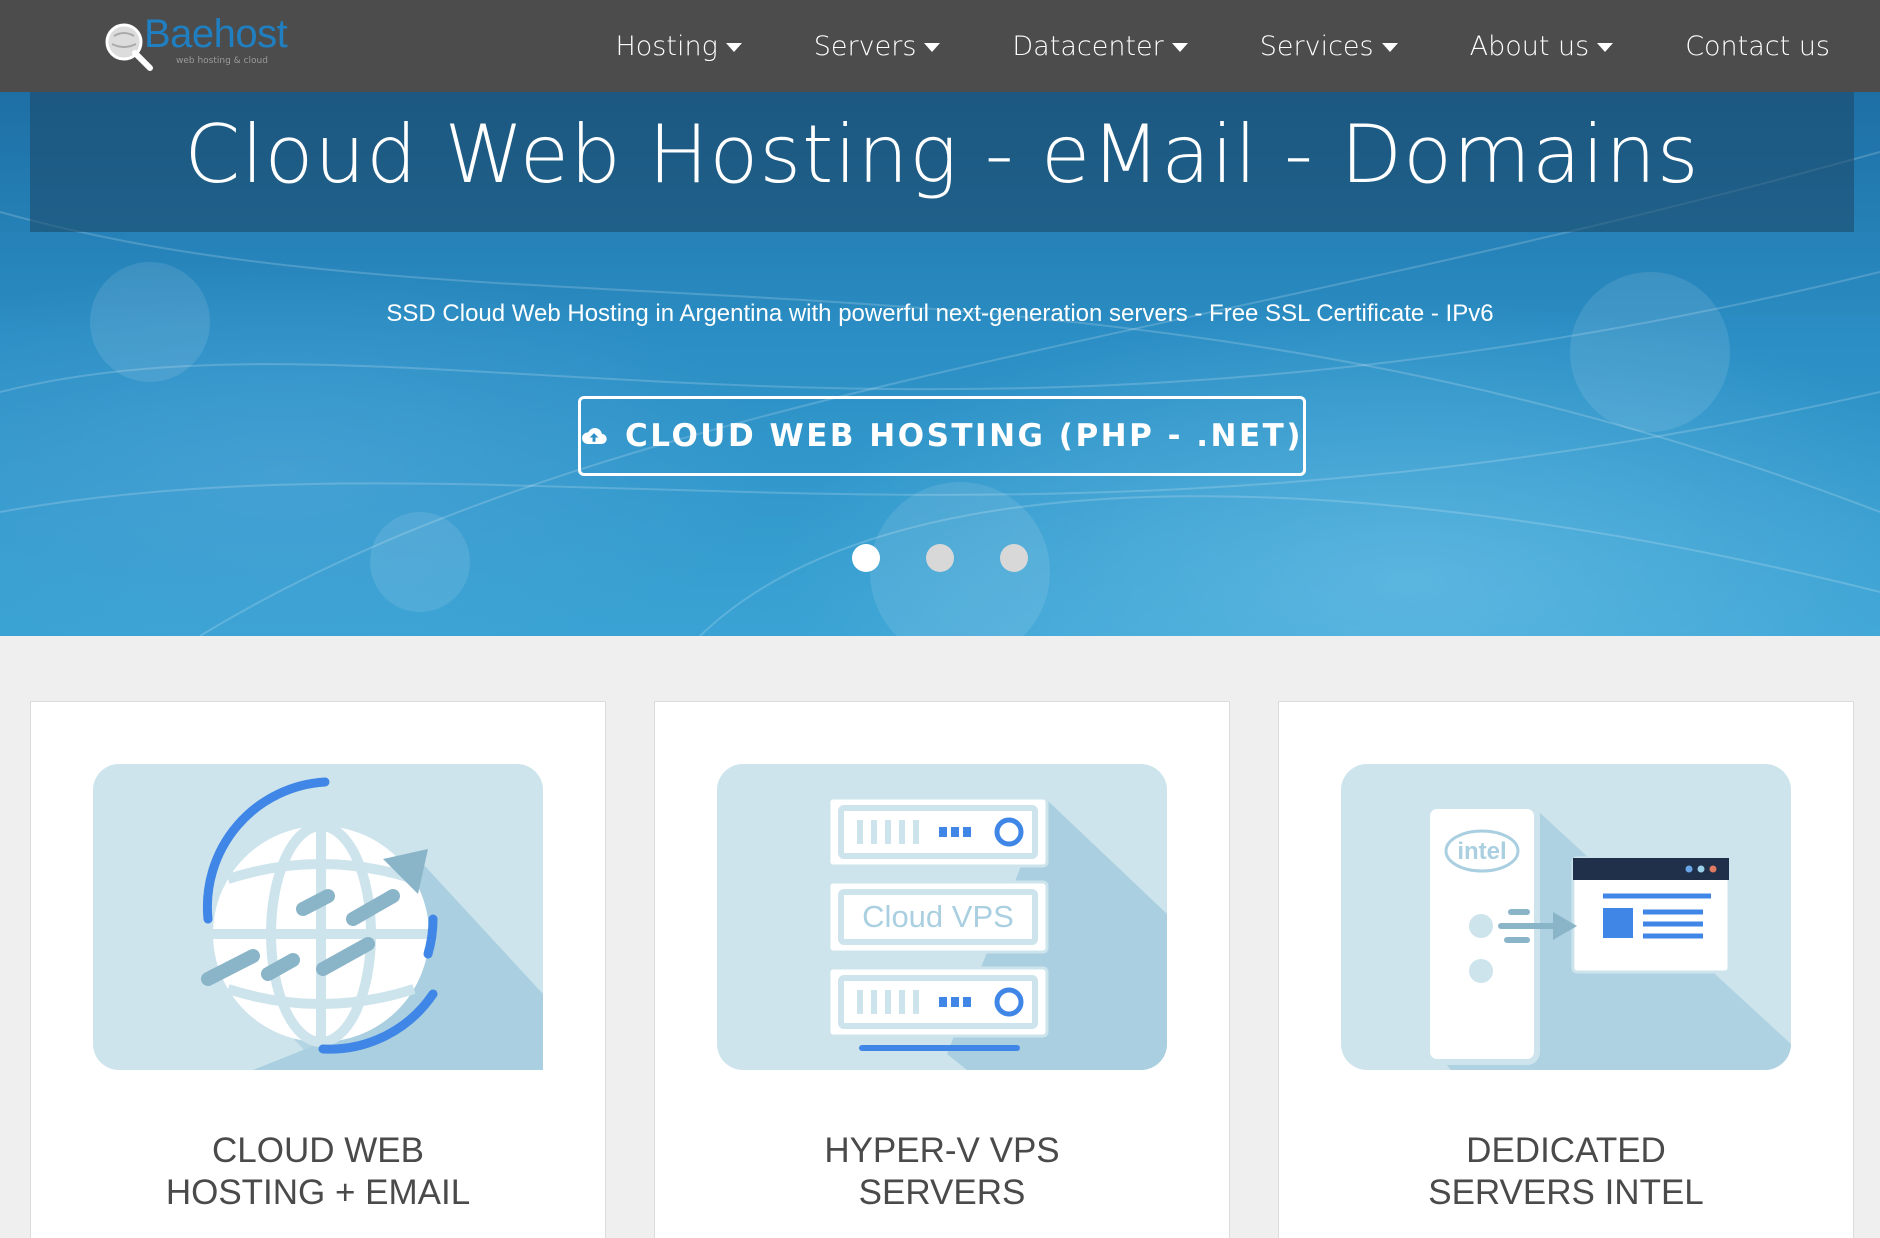 The width and height of the screenshot is (1880, 1238). I want to click on brand-name: Baehost, so click(216, 34).